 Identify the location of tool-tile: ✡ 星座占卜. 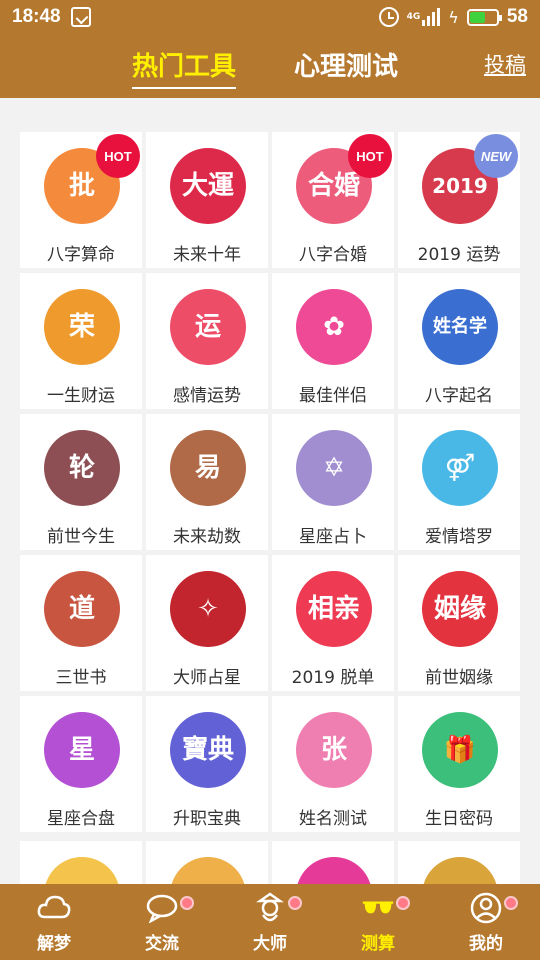
(333, 482).